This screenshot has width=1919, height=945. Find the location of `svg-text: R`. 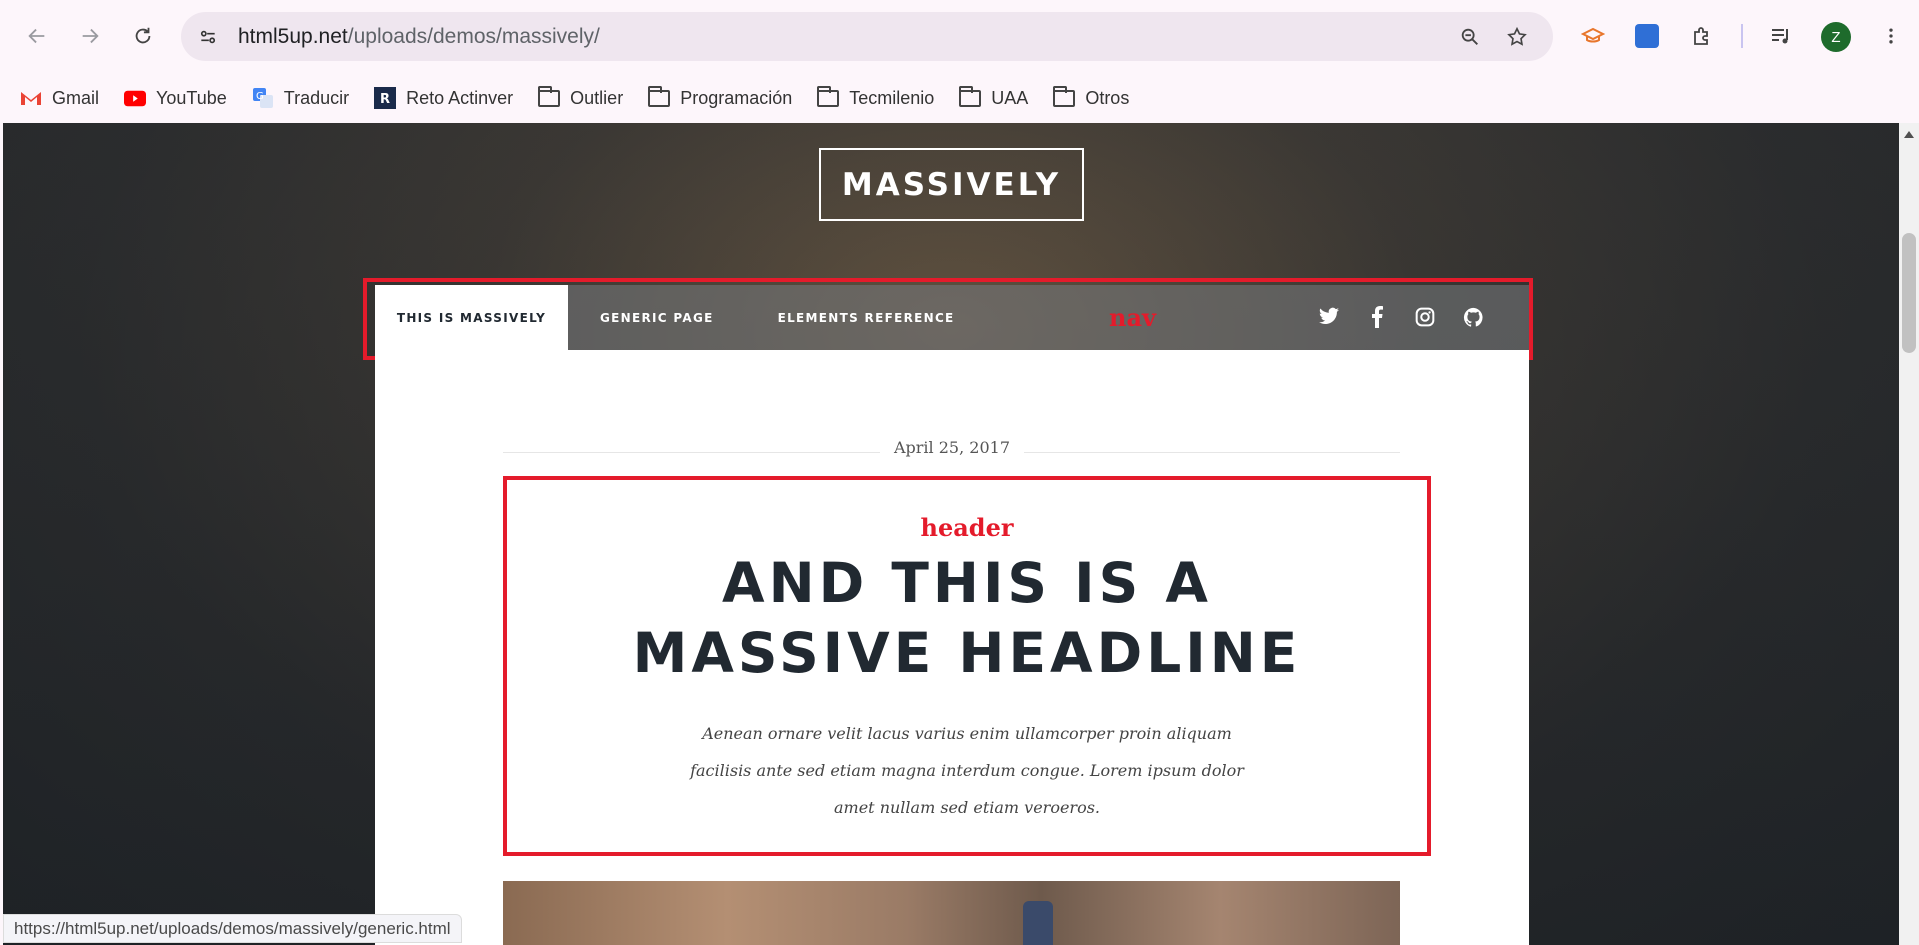

svg-text: R is located at coordinates (385, 99).